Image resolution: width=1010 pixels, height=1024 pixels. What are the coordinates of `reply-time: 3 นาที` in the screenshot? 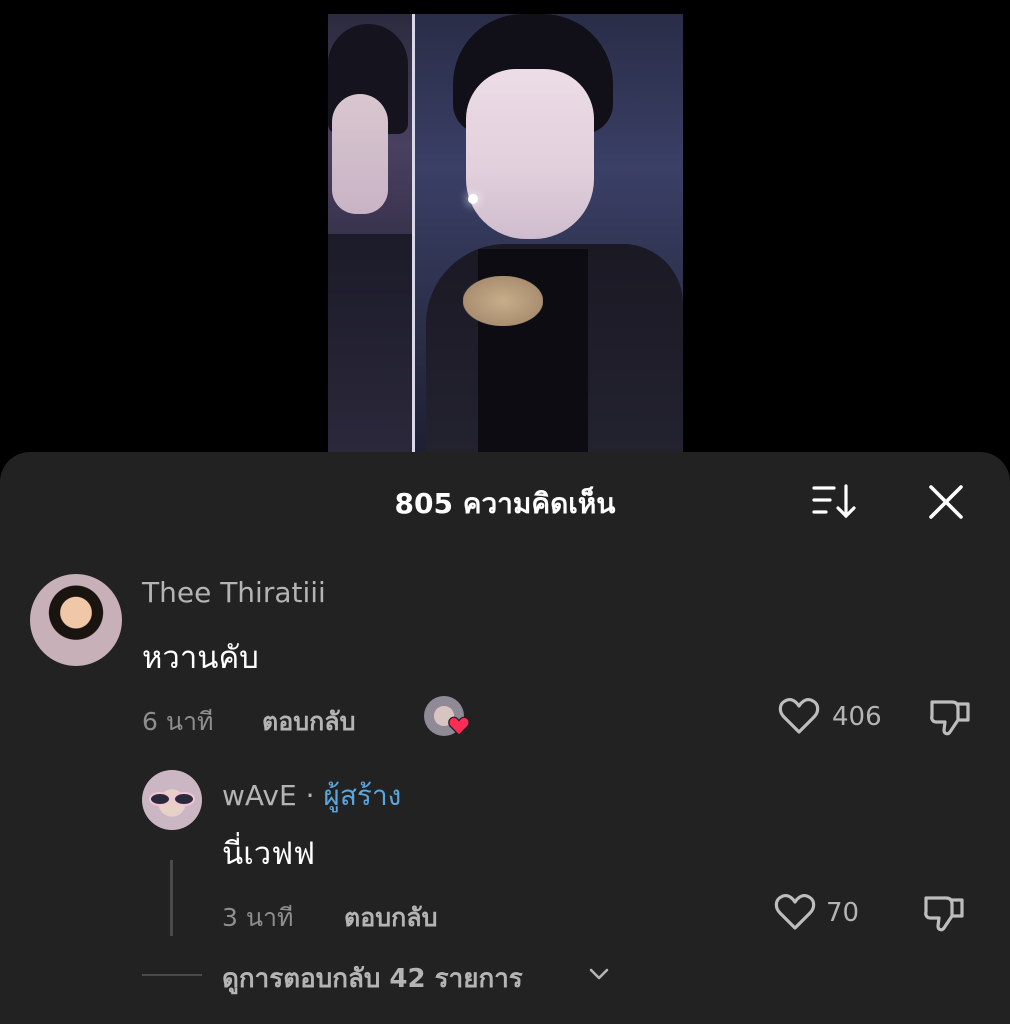 It's located at (258, 917).